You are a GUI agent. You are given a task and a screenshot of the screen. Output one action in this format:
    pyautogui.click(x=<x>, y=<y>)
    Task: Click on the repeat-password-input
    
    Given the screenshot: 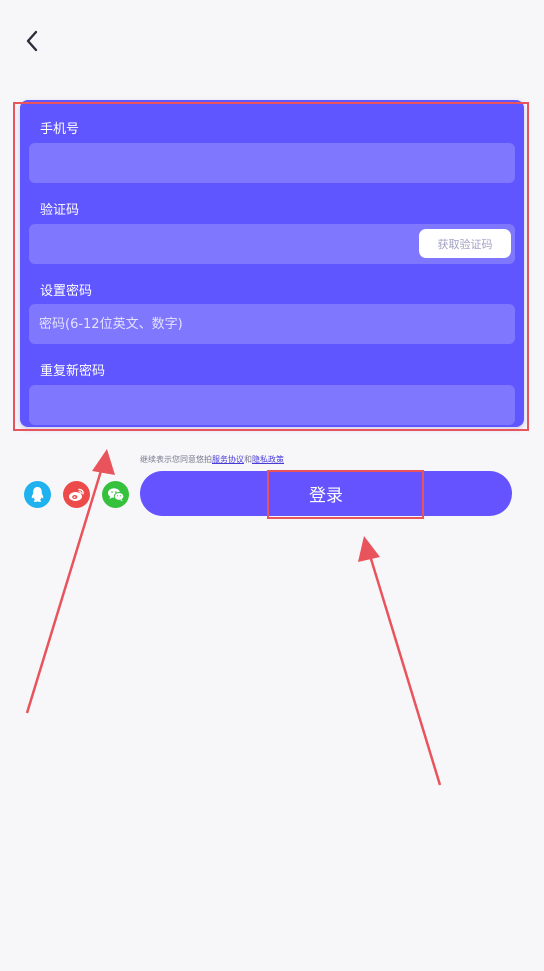 What is the action you would take?
    pyautogui.click(x=272, y=405)
    